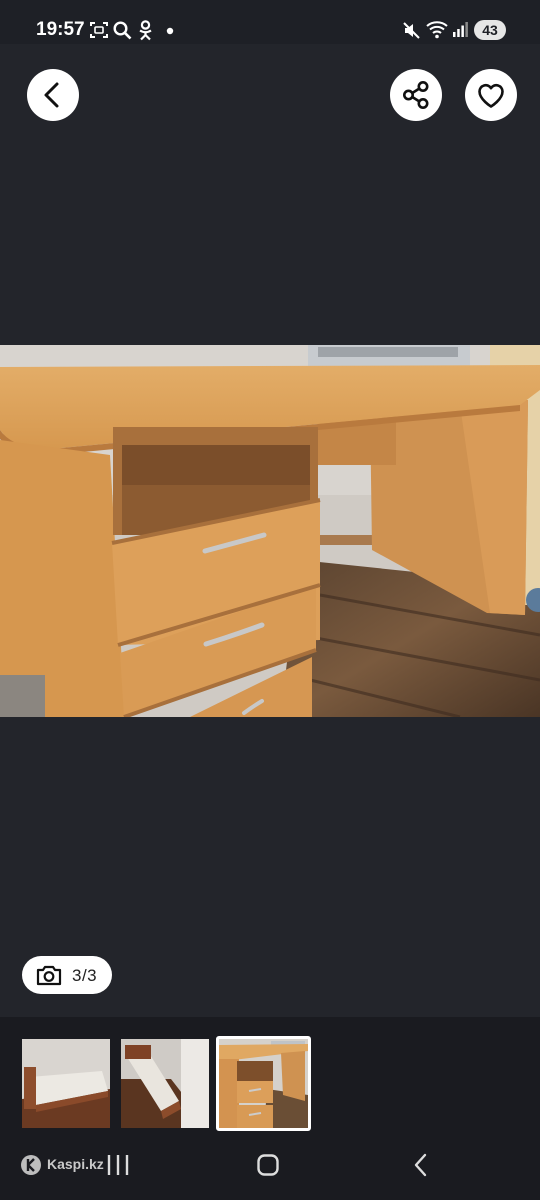 Image resolution: width=540 pixels, height=1200 pixels. What do you see at coordinates (118, 1165) in the screenshot?
I see `recent-apps-icon` at bounding box center [118, 1165].